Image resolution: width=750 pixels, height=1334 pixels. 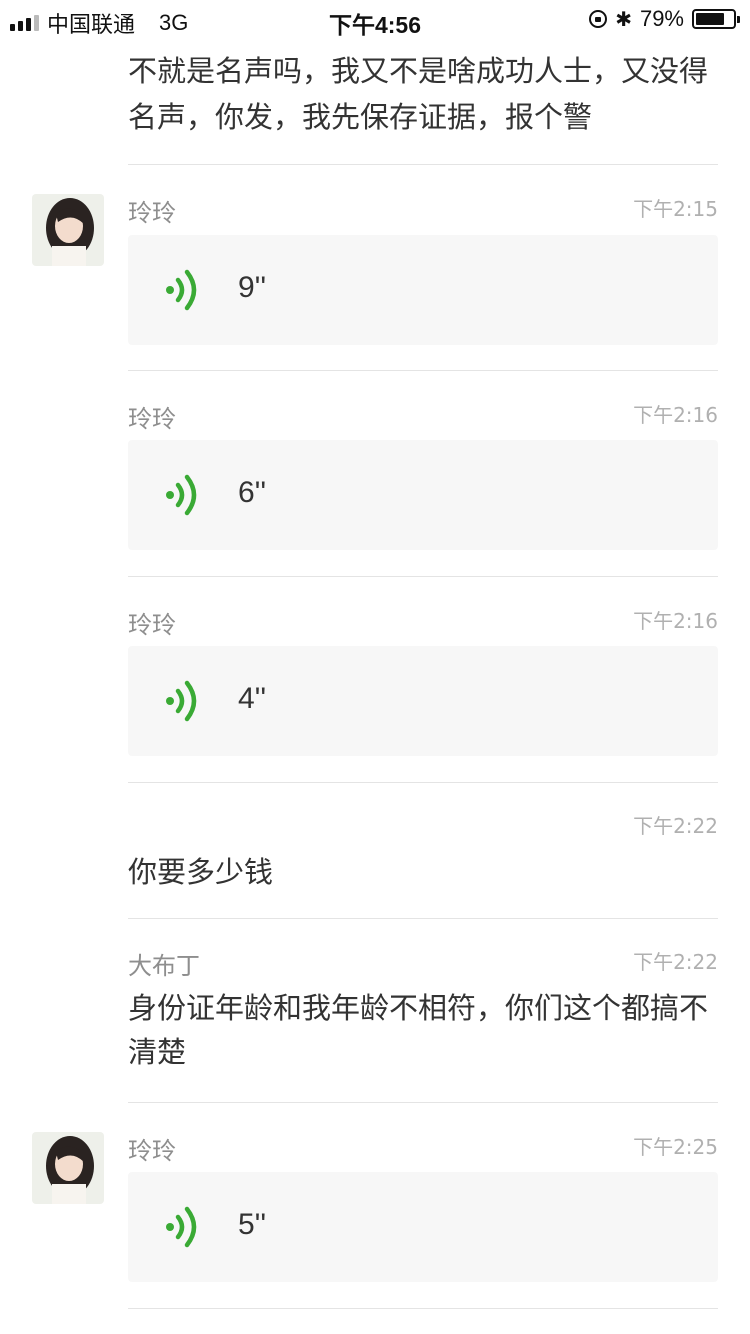 I want to click on message-time: 下午2:15, so click(x=675, y=209).